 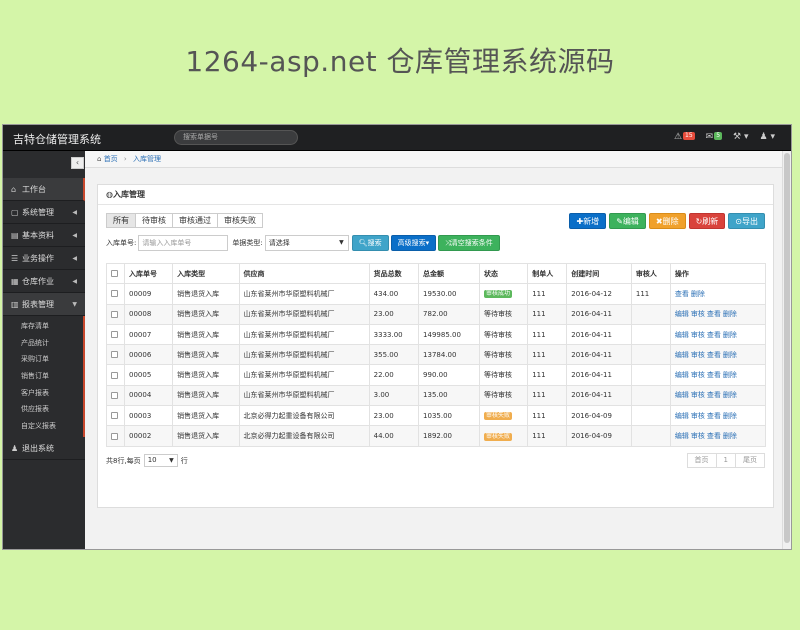 I want to click on clear-filter-button: ⤨清空搜索条件, so click(x=469, y=242).